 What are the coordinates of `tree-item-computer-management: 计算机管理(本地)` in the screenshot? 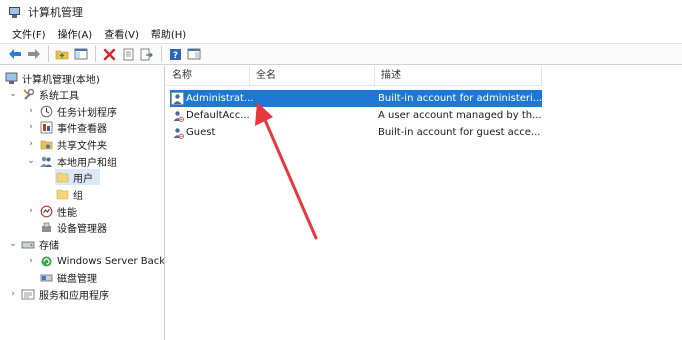 It's located at (52, 78).